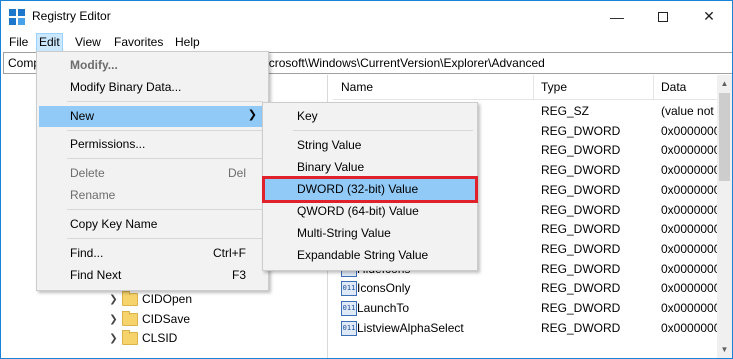 This screenshot has height=359, width=733. What do you see at coordinates (617, 16) in the screenshot?
I see `minimize-button: —` at bounding box center [617, 16].